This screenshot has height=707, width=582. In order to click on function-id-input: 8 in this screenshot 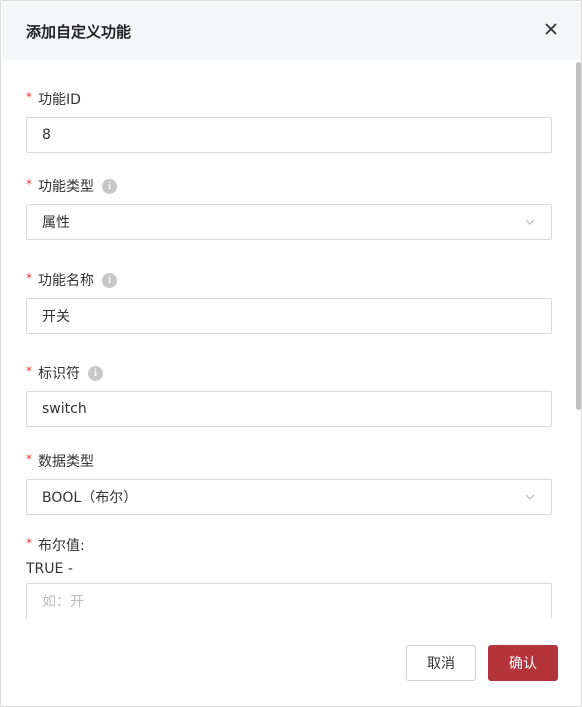, I will do `click(289, 135)`.